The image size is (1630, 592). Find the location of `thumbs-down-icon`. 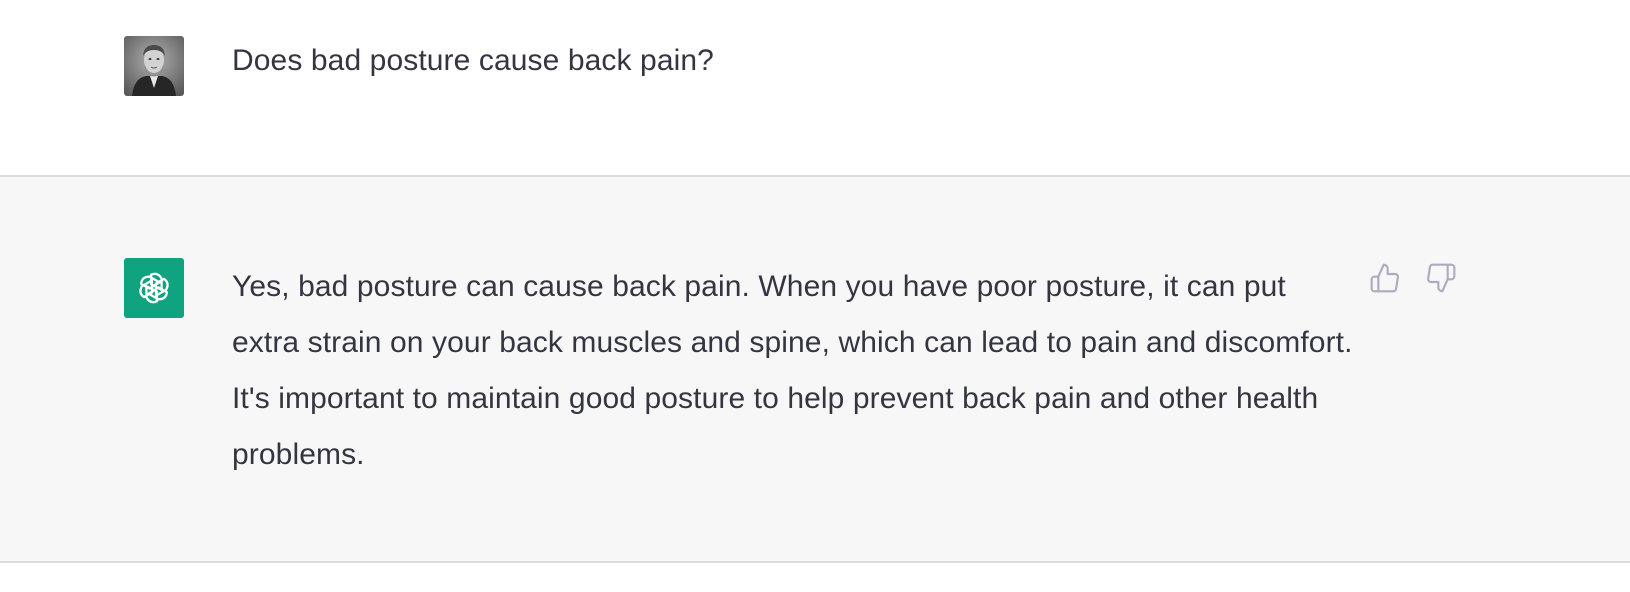

thumbs-down-icon is located at coordinates (1441, 278).